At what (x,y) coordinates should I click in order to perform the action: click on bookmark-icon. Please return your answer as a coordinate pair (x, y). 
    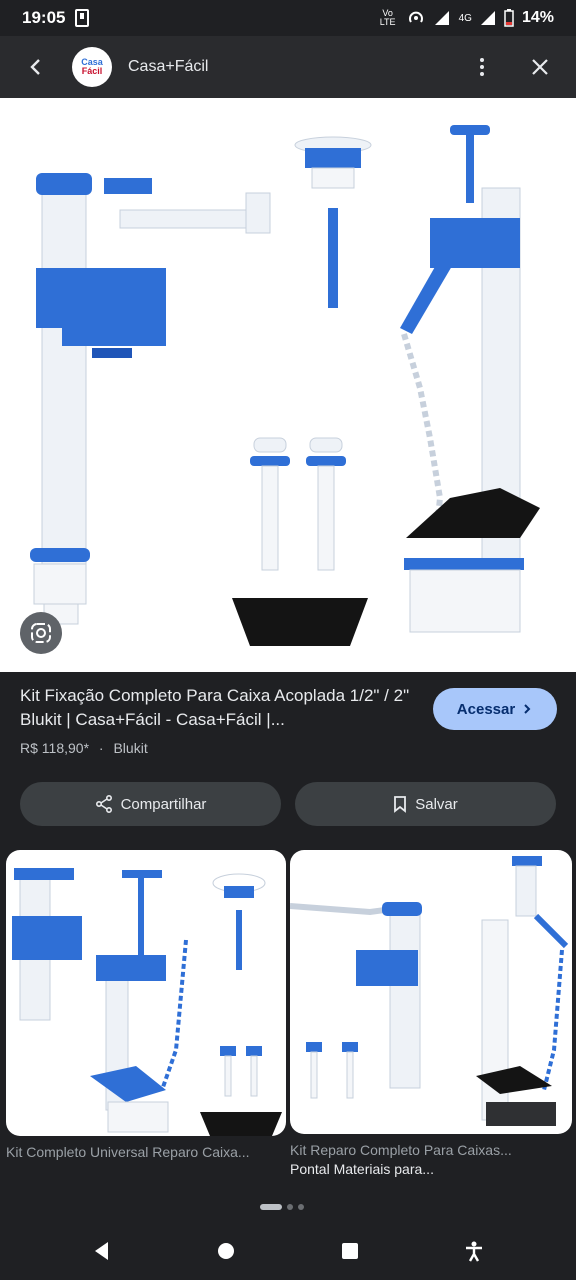
    Looking at the image, I should click on (400, 804).